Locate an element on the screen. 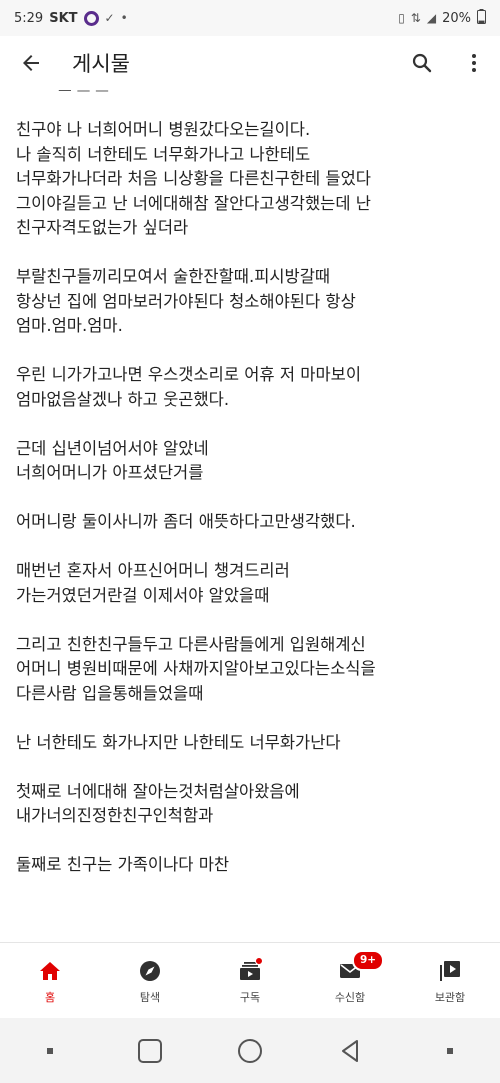  recent-apps-button is located at coordinates (150, 1051).